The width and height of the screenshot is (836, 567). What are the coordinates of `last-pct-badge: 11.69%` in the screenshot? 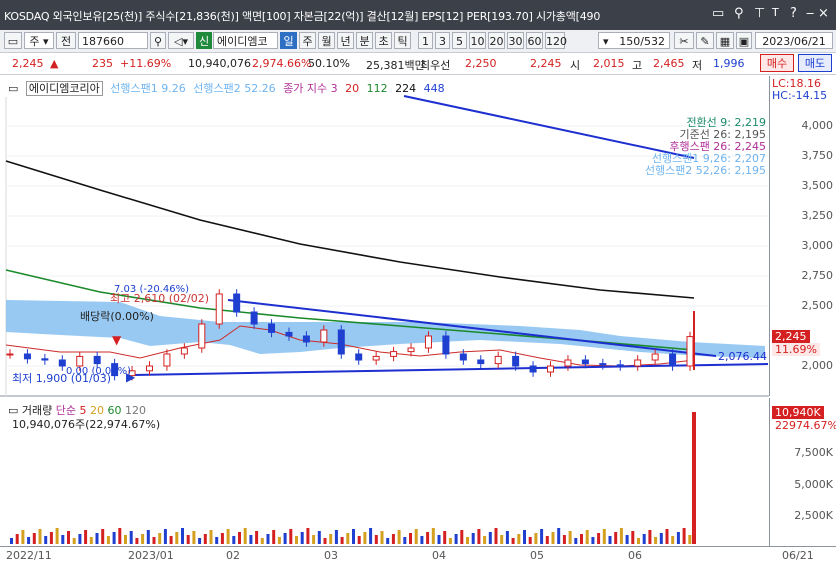 It's located at (796, 349).